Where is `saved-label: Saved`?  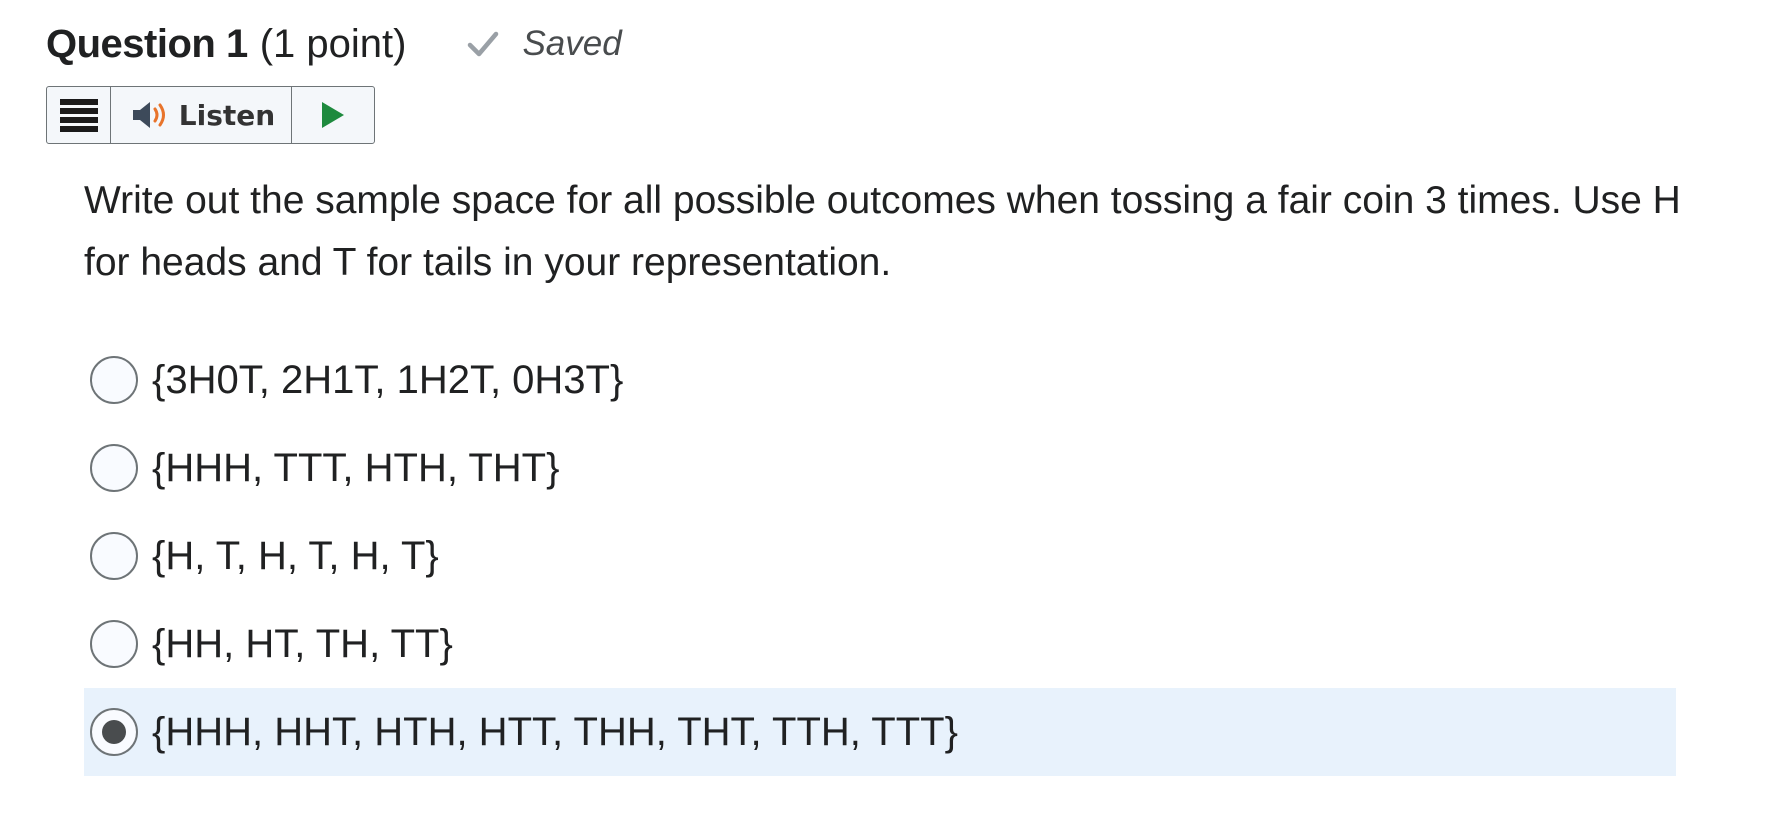
saved-label: Saved is located at coordinates (572, 43).